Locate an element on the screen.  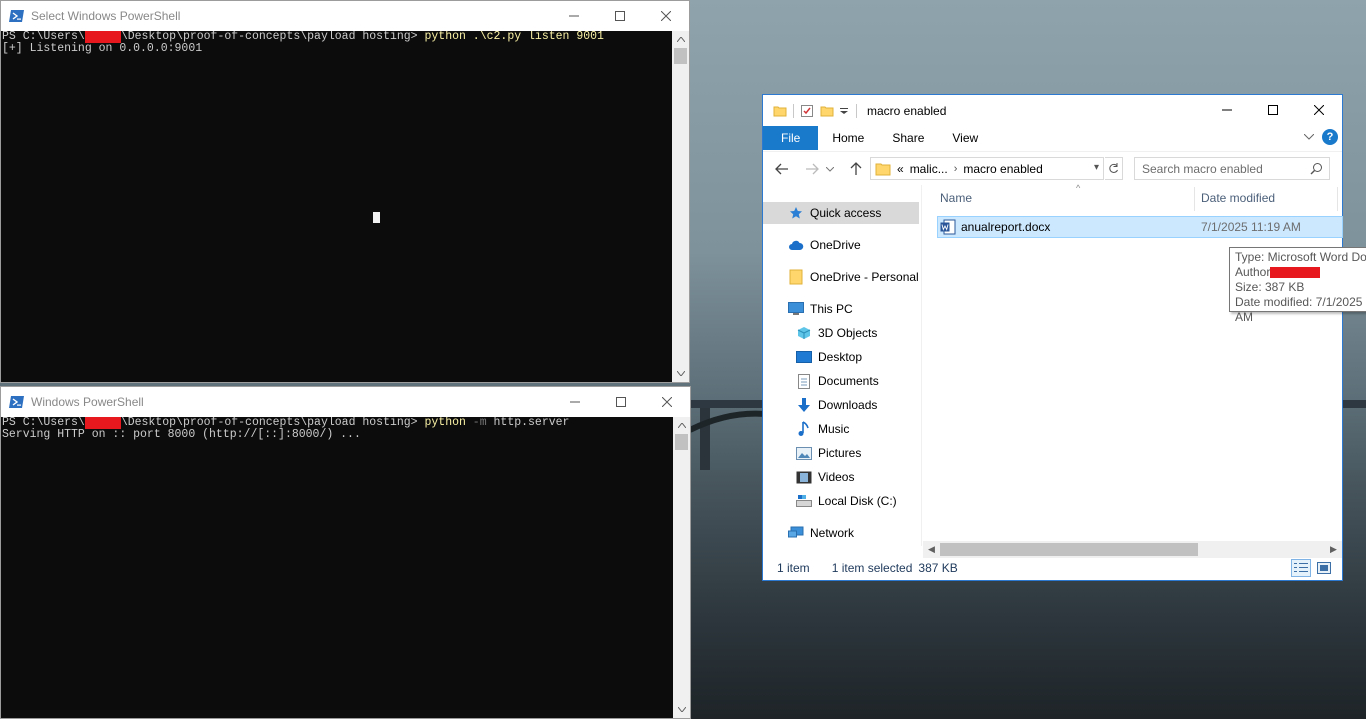
selected-count: 1 item selected is located at coordinates (872, 568).